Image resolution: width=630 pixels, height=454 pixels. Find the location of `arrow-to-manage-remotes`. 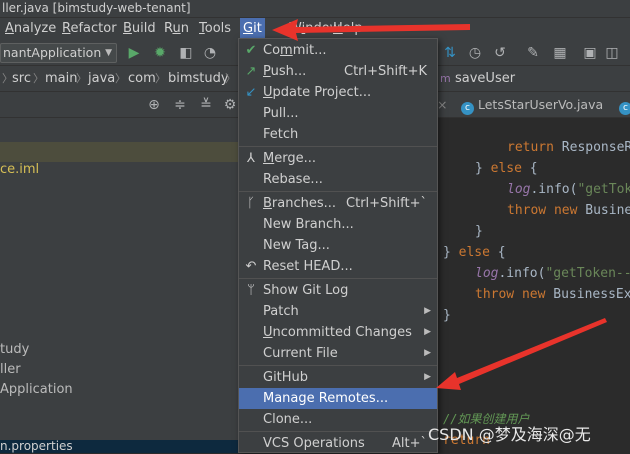

arrow-to-manage-remotes is located at coordinates (521, 354).